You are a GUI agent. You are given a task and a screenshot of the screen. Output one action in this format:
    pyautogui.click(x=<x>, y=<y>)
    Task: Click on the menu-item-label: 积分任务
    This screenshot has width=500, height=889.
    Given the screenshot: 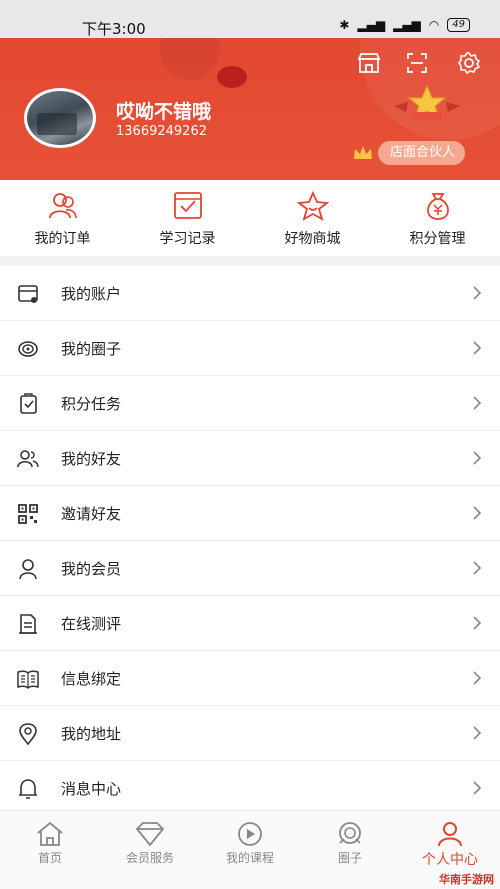 What is the action you would take?
    pyautogui.click(x=91, y=403)
    